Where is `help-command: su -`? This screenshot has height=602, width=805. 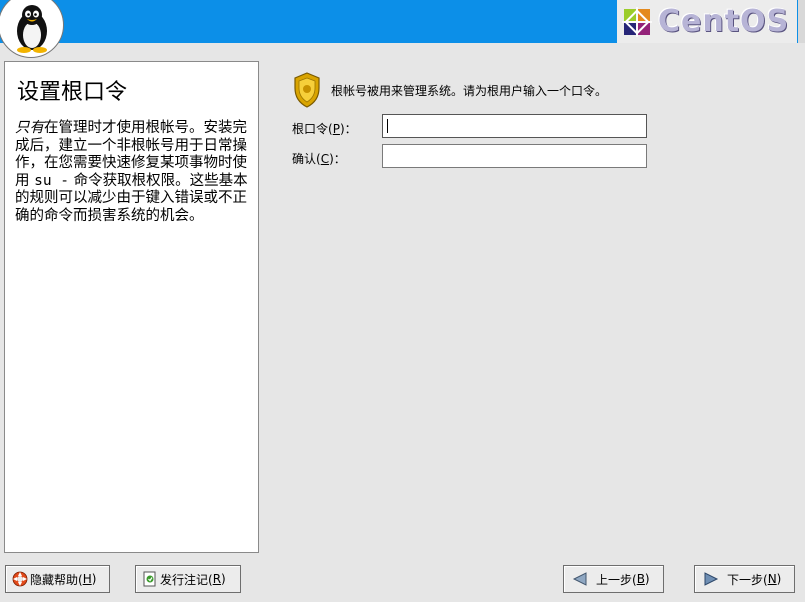 help-command: su - is located at coordinates (52, 180).